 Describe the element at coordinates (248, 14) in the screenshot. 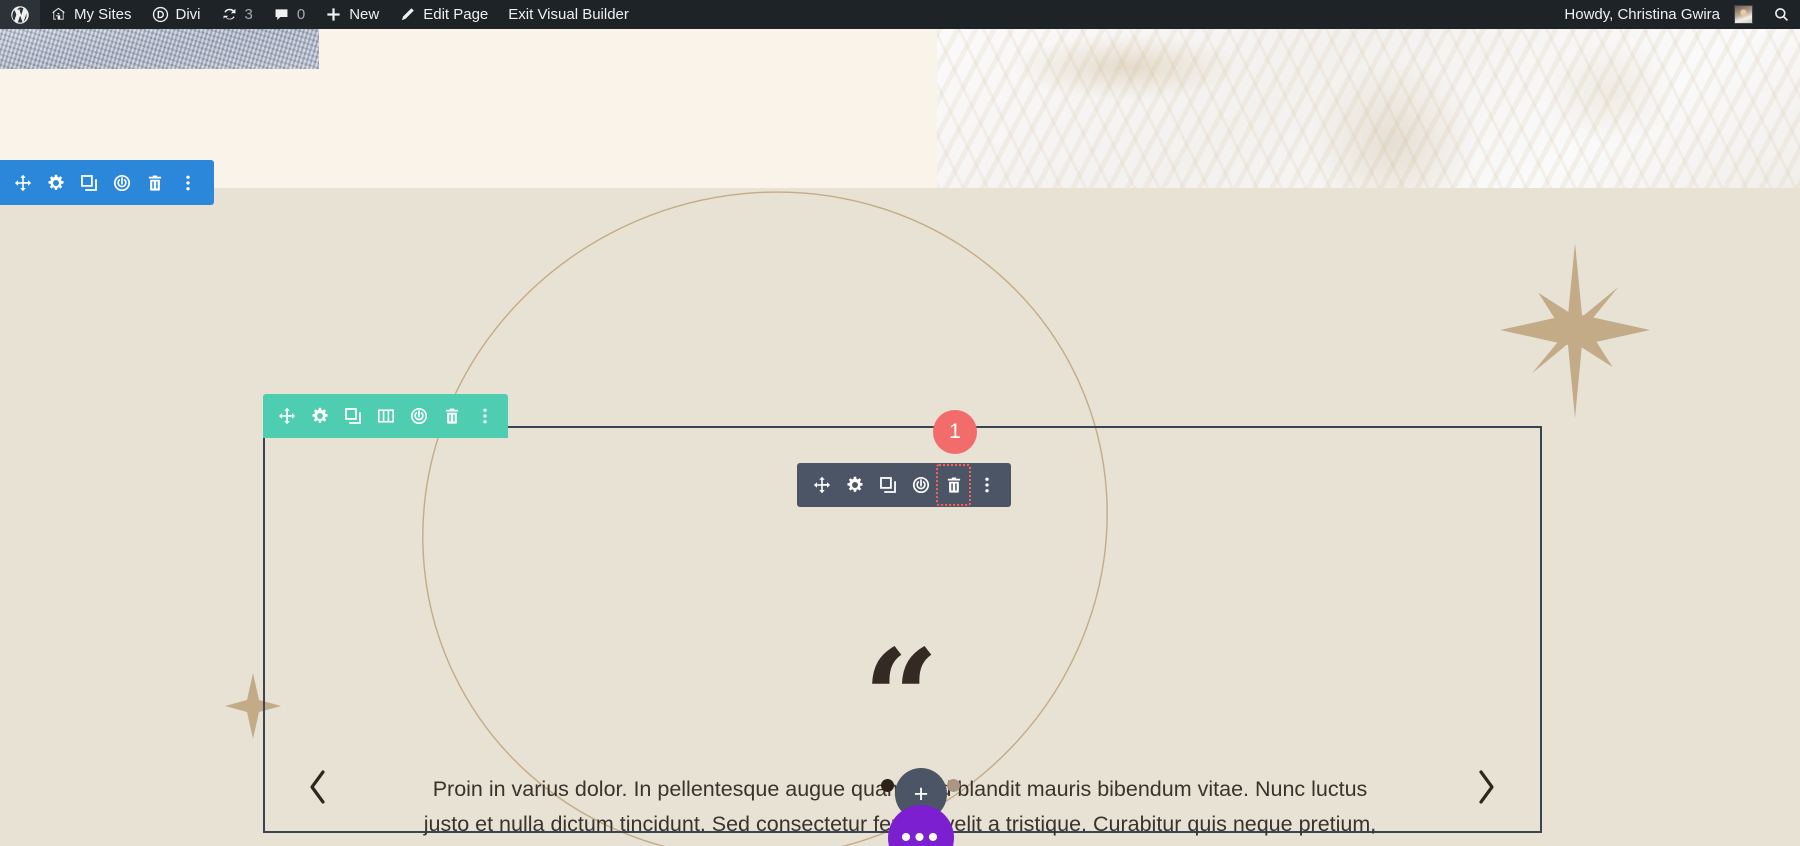

I see `admin-bar-update-count: 3` at that location.